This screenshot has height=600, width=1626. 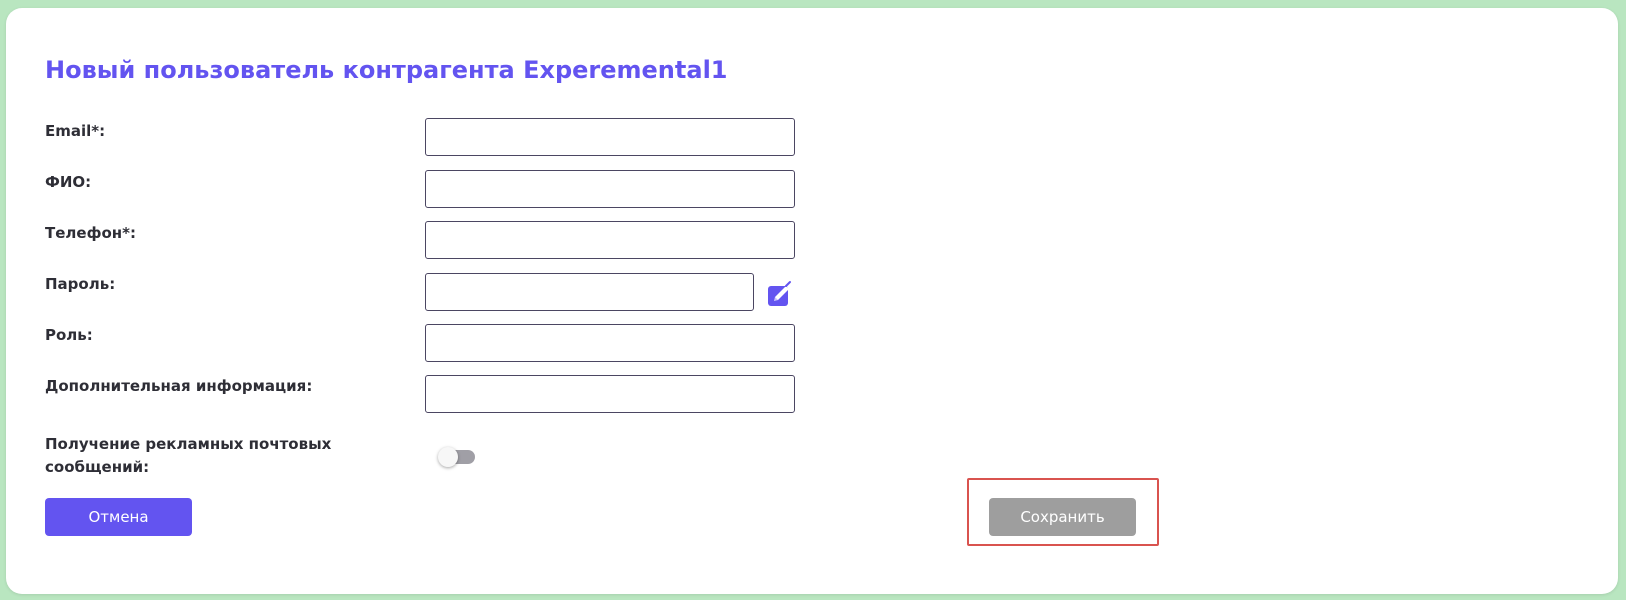 I want to click on fio-label: ФИО:, so click(x=68, y=182).